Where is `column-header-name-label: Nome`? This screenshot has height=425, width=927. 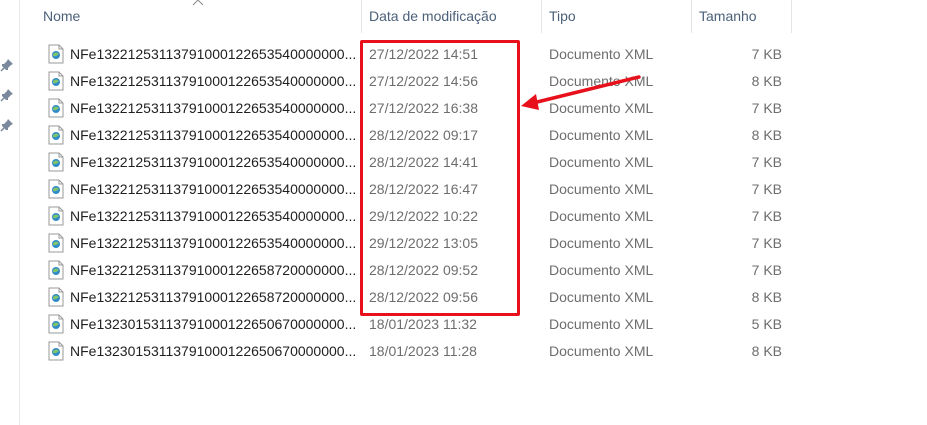 column-header-name-label: Nome is located at coordinates (62, 16).